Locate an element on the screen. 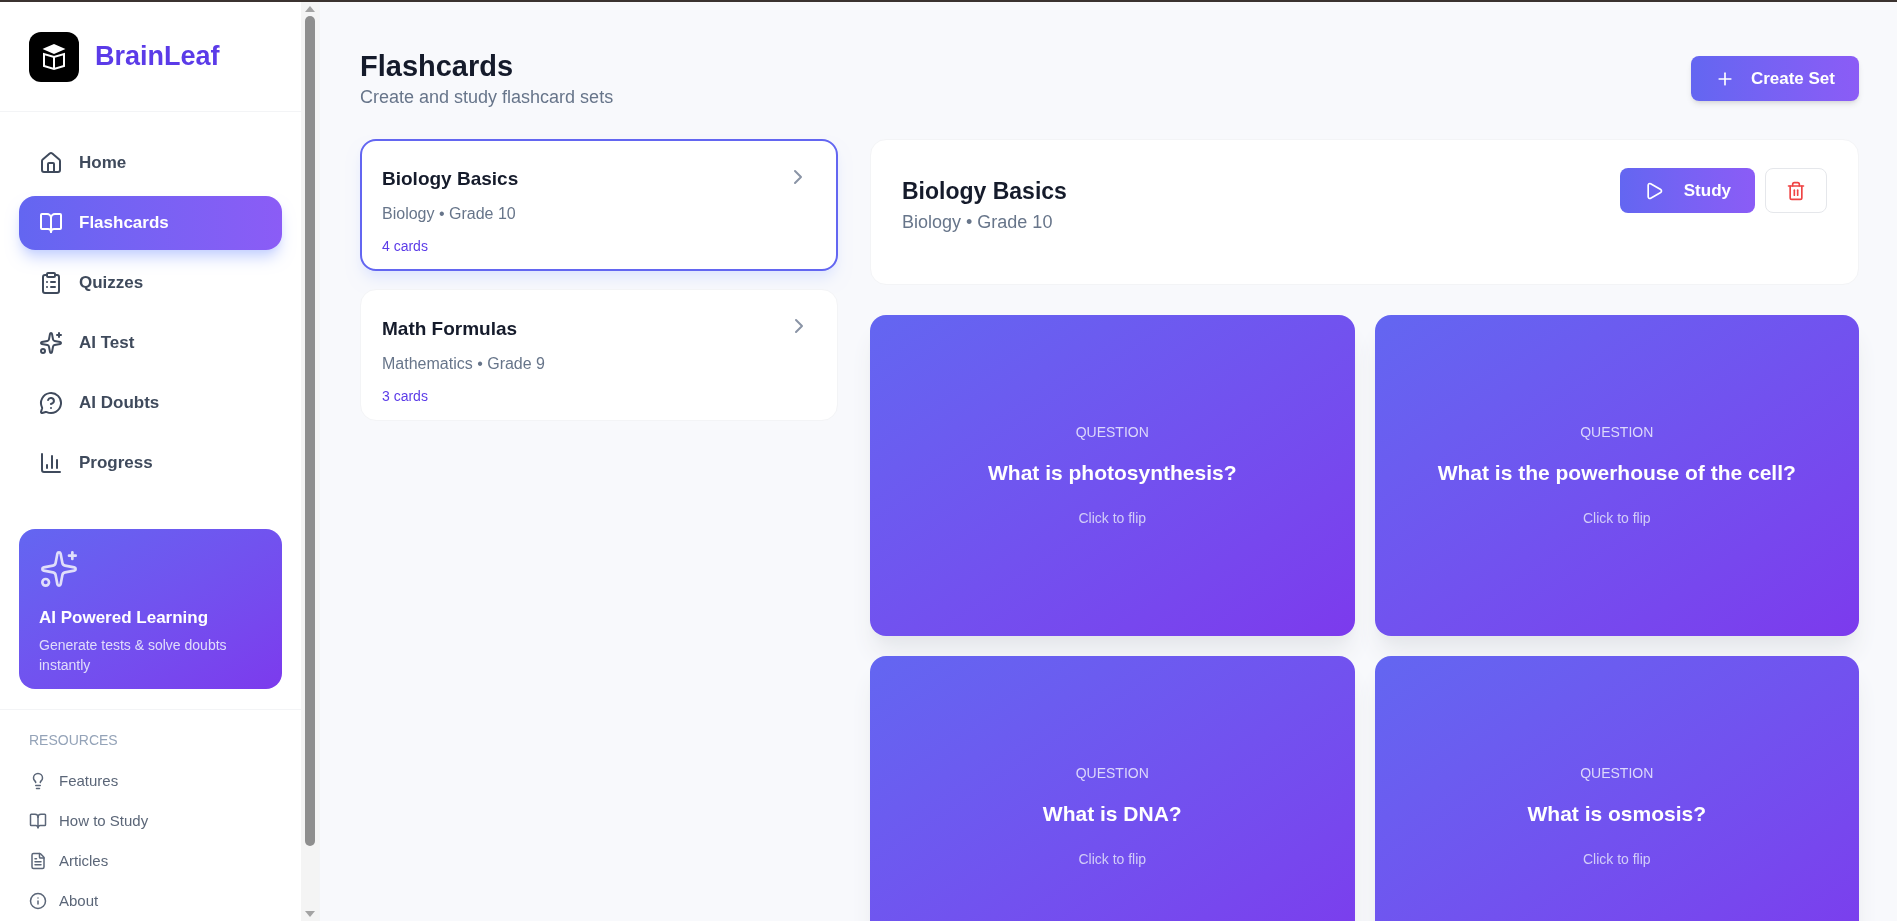 This screenshot has height=921, width=1897. question-text: What is osmosis? is located at coordinates (1616, 813).